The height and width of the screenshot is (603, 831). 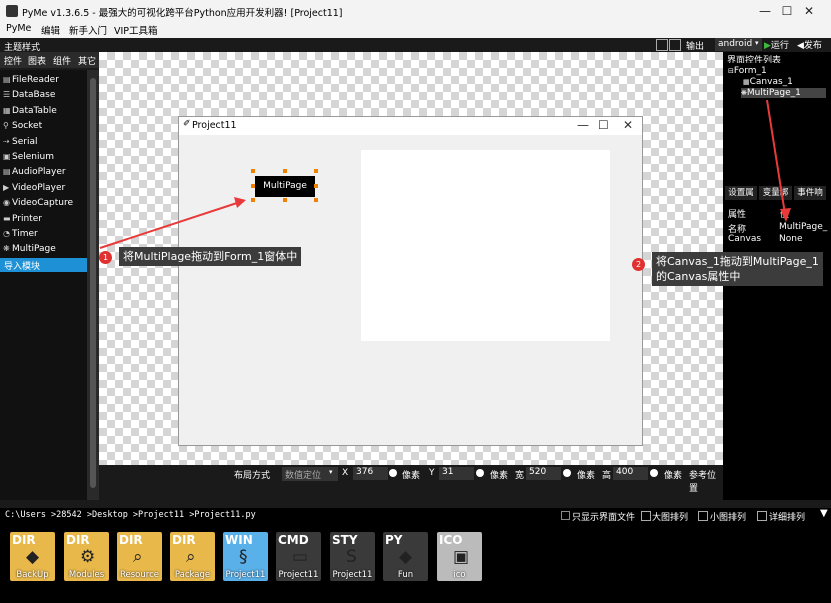 I want to click on file-icon: ▭, so click(x=300, y=557).